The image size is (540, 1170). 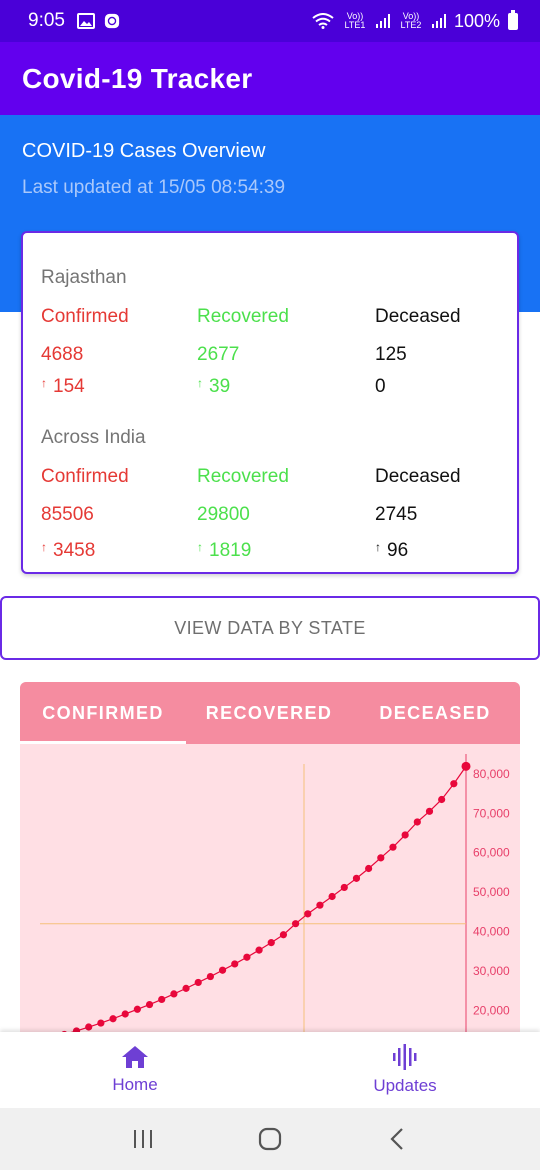 I want to click on state-recovered-delta: ↑ 39, so click(x=213, y=387).